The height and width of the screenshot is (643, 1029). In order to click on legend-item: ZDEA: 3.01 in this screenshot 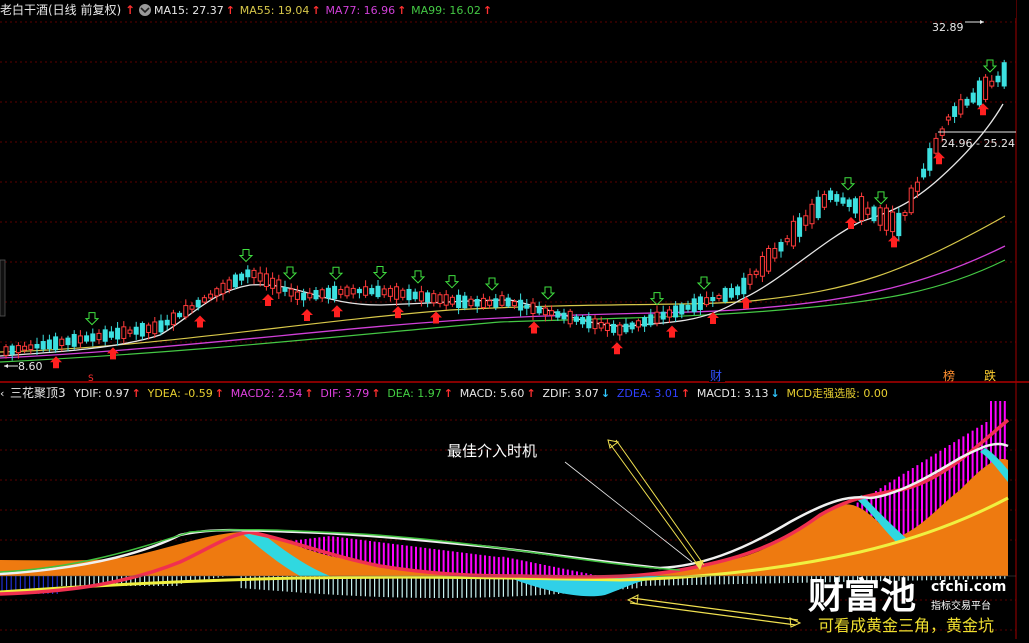, I will do `click(648, 393)`.